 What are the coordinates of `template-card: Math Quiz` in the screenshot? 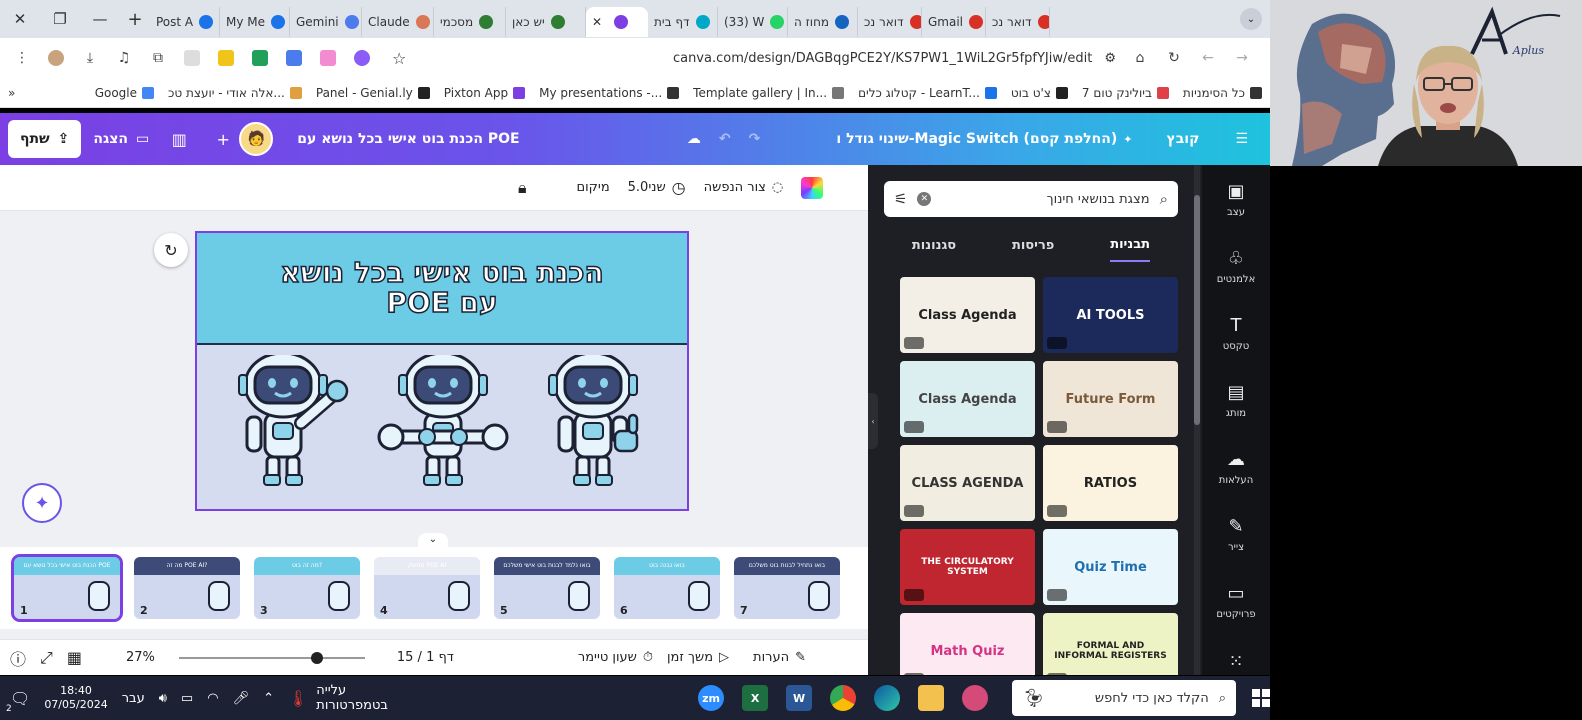 It's located at (967, 644).